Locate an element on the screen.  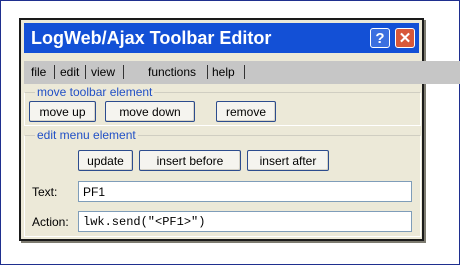
update-button: update is located at coordinates (105, 160).